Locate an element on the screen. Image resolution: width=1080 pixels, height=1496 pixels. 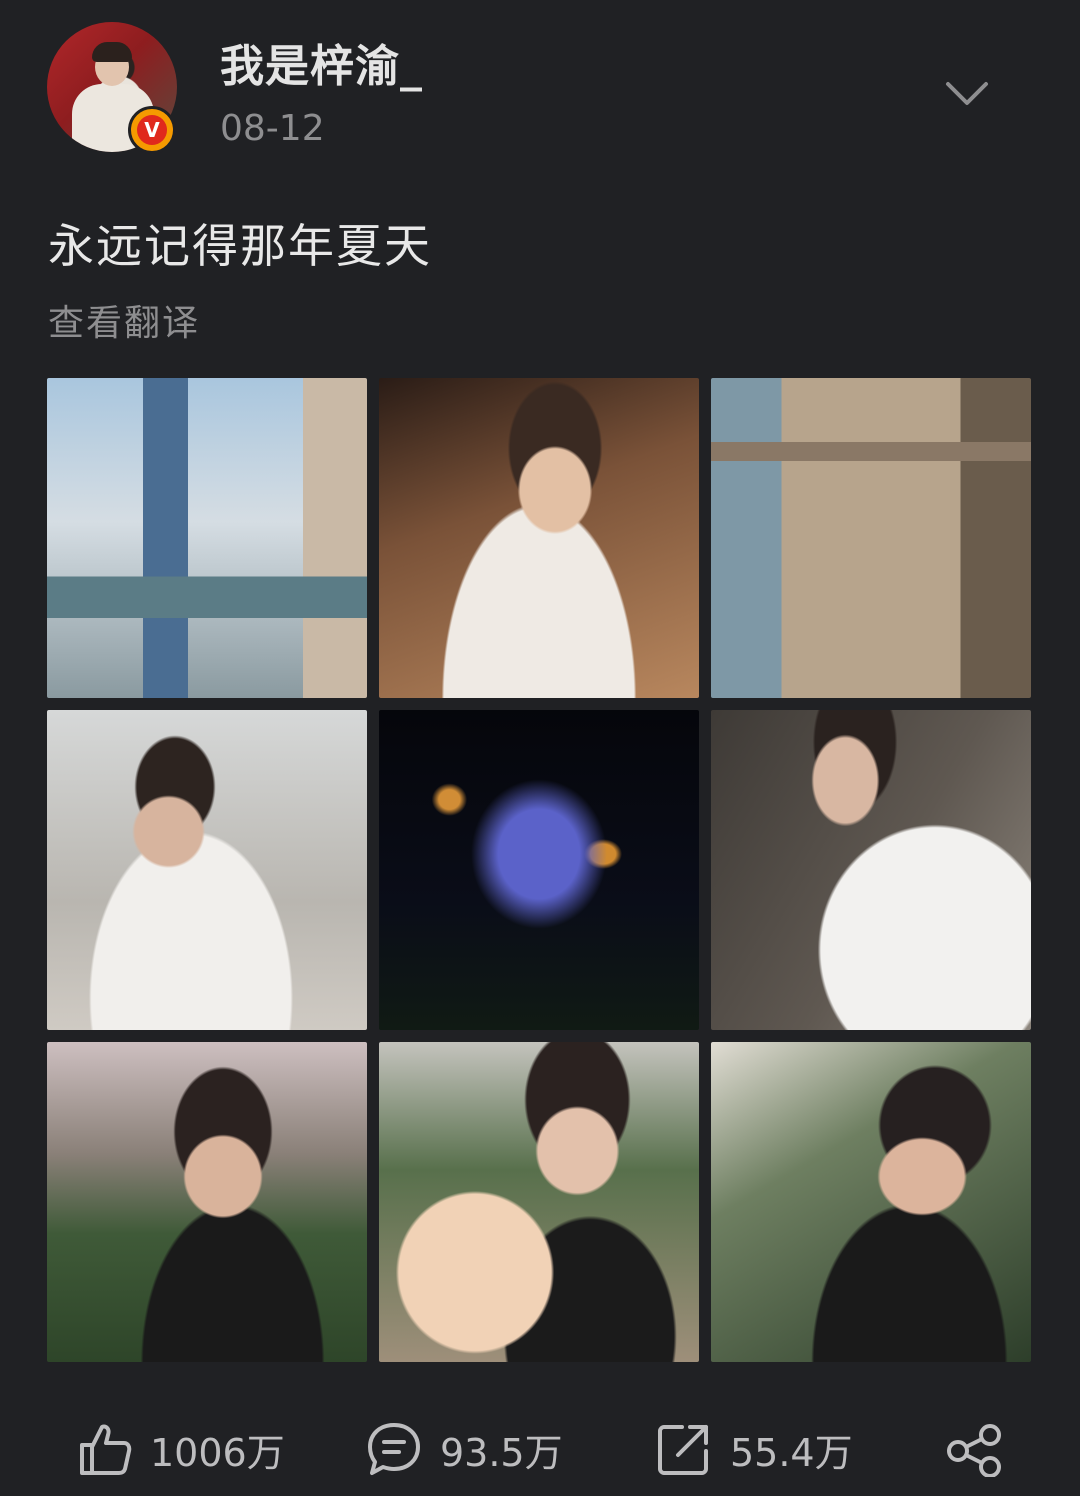
post-text: 永远记得那年夏天 is located at coordinates (240, 246).